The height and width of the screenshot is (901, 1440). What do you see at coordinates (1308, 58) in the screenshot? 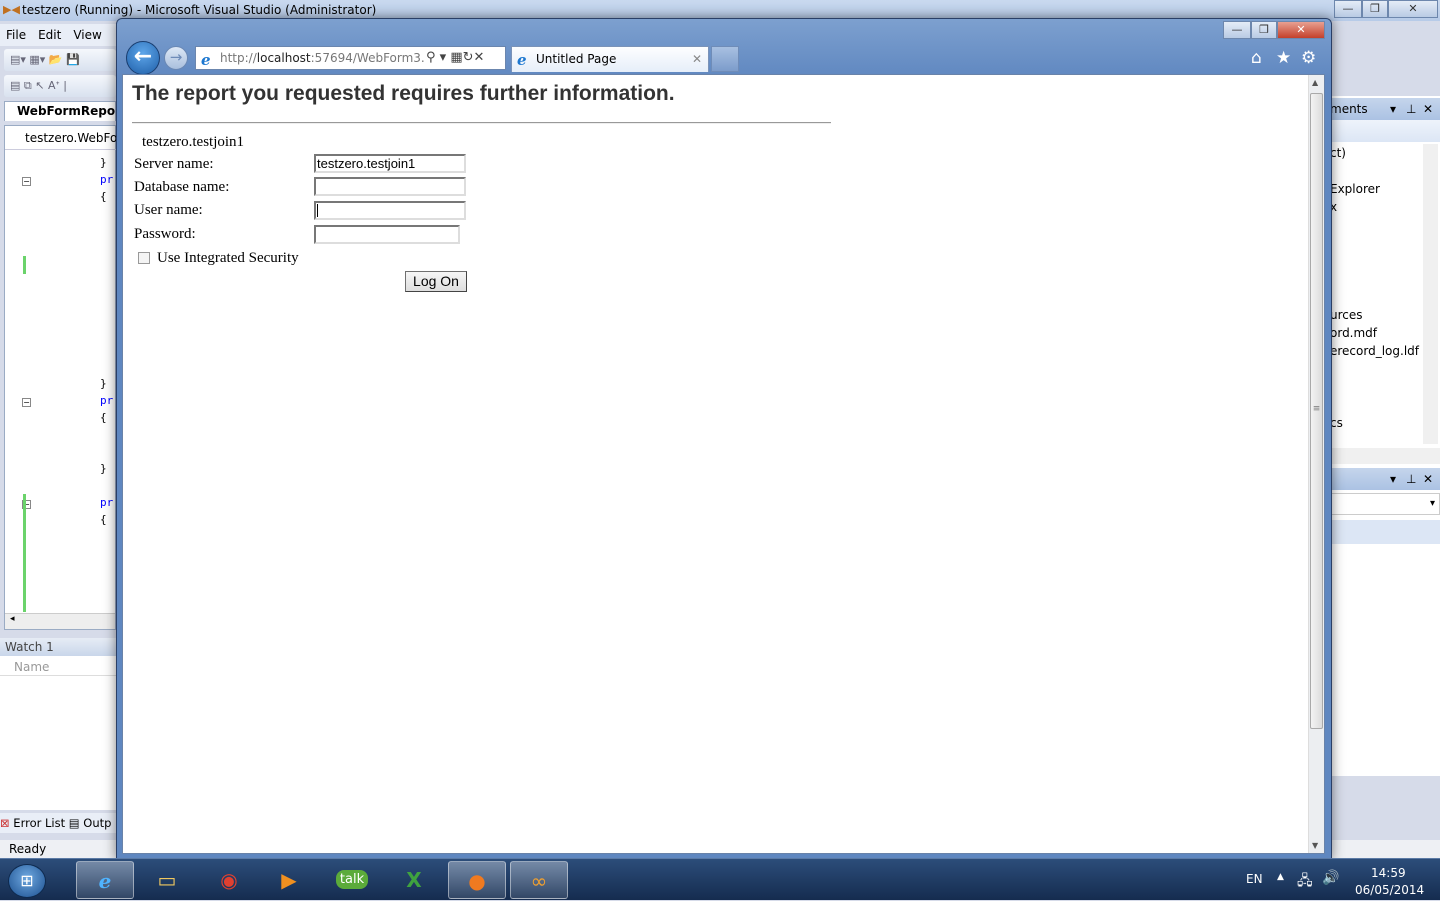
I see `tools-gear-icon: ⚙` at bounding box center [1308, 58].